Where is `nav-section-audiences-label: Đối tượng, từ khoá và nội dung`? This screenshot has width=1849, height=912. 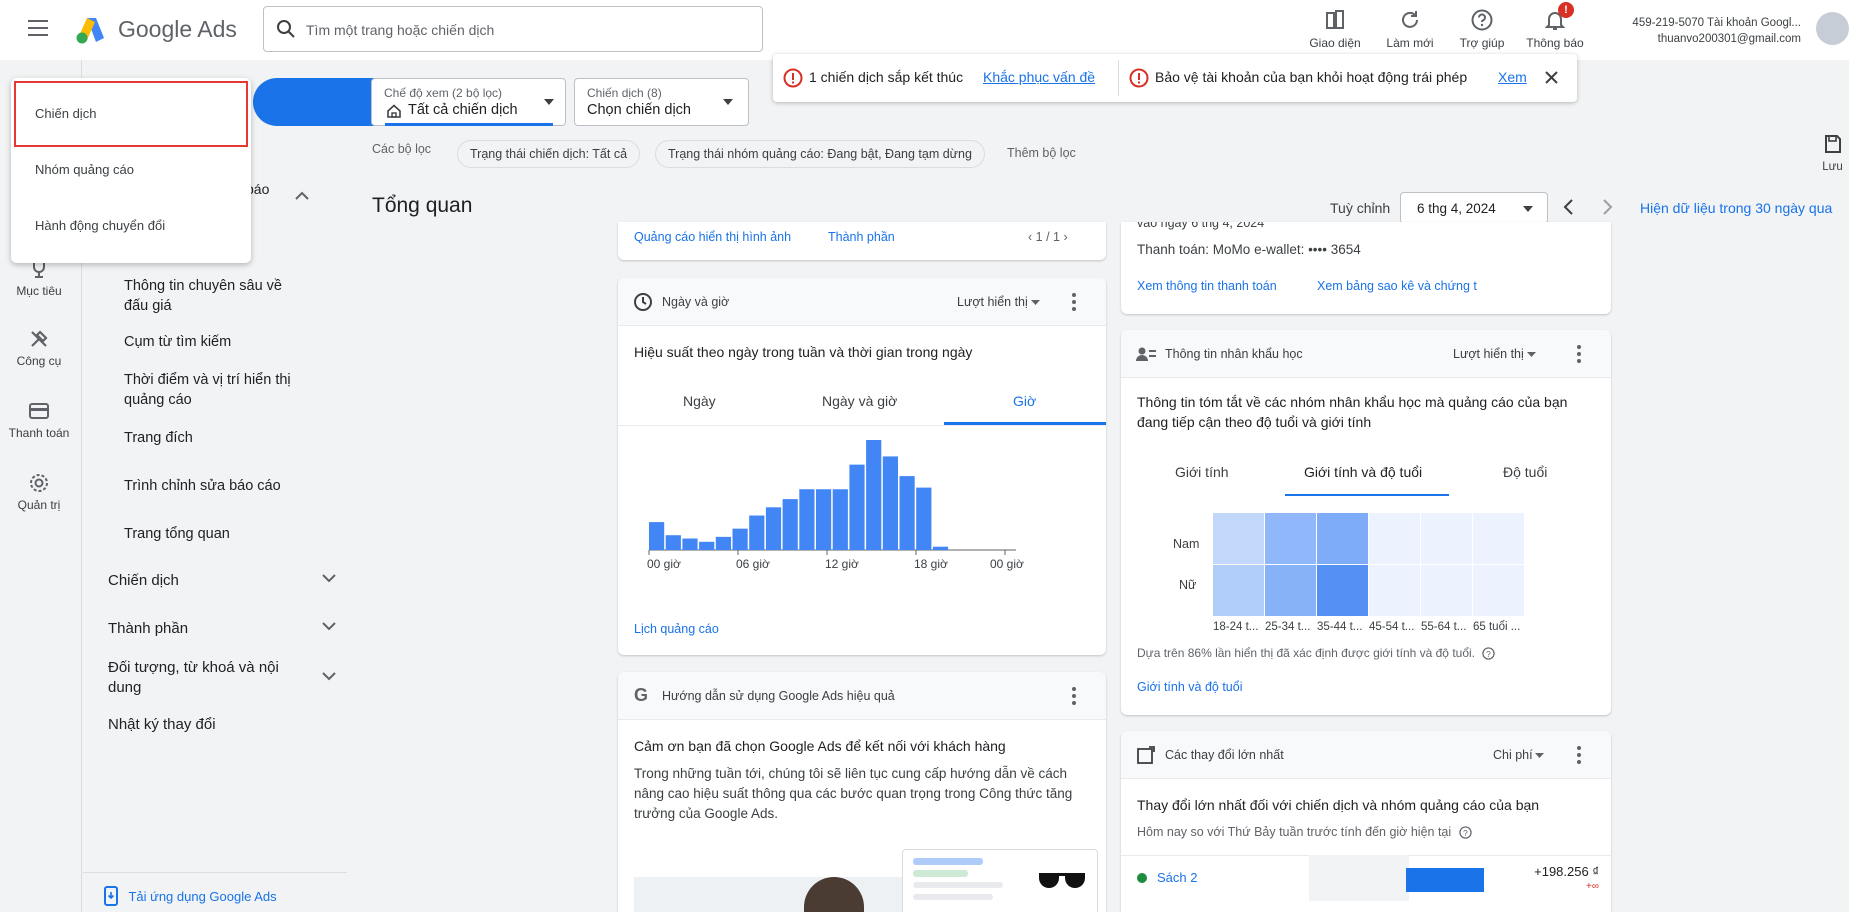 nav-section-audiences-label: Đối tượng, từ khoá và nội dung is located at coordinates (193, 677).